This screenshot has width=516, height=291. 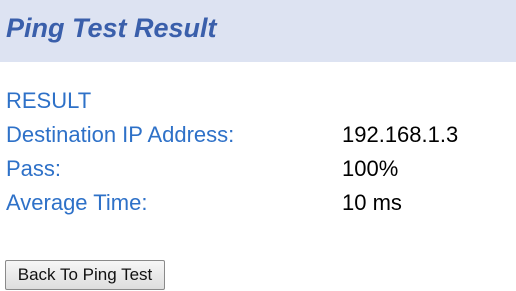 What do you see at coordinates (85, 275) in the screenshot?
I see `back-to-ping-test-button: Back To Ping Test` at bounding box center [85, 275].